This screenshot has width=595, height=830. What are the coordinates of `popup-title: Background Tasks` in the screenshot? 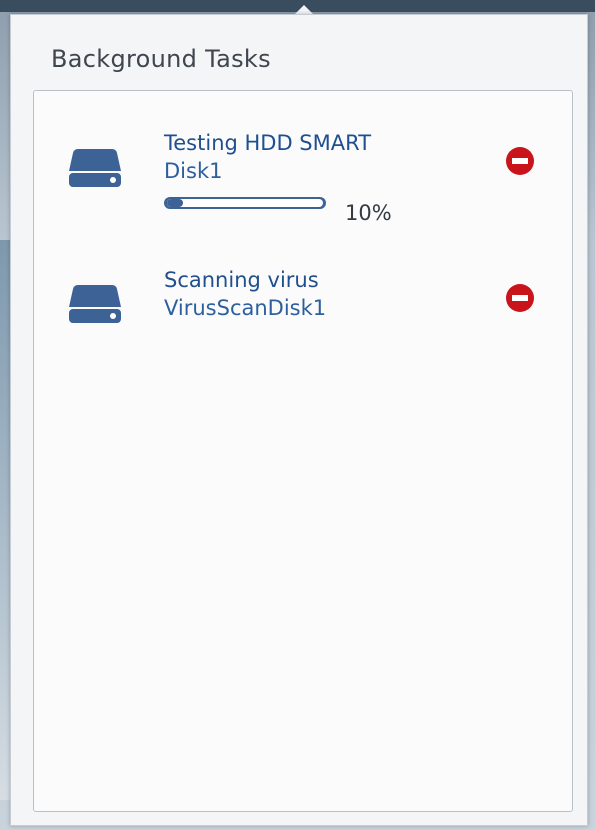 It's located at (161, 59).